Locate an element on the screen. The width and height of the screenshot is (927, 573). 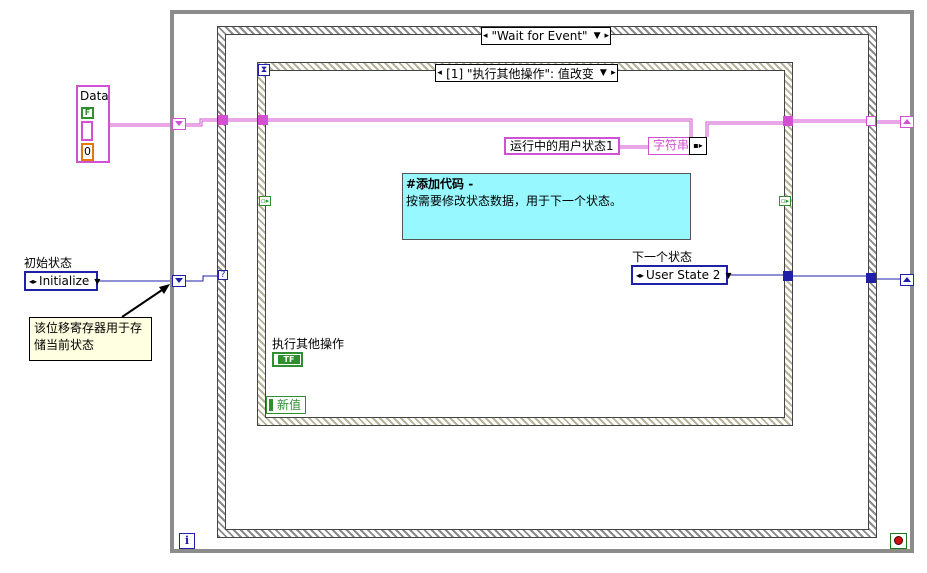
user-state-string-constant: 运行中的用户状态1 is located at coordinates (562, 146).